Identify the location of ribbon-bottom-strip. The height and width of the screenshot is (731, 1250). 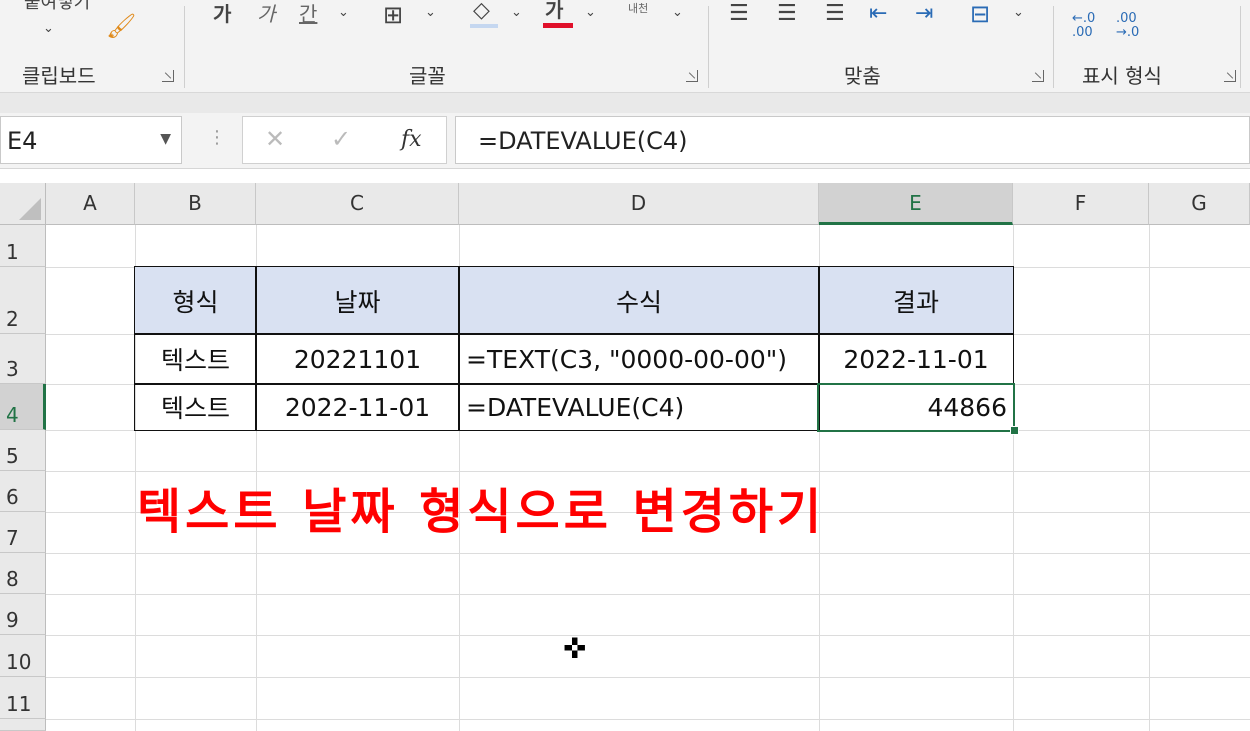
(625, 103).